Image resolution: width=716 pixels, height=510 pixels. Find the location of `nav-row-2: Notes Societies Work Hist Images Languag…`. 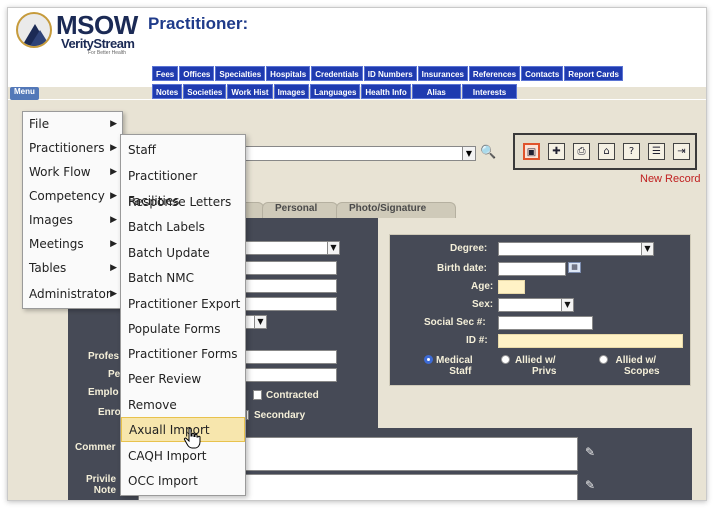

nav-row-2: Notes Societies Work Hist Images Languag… is located at coordinates (335, 91).